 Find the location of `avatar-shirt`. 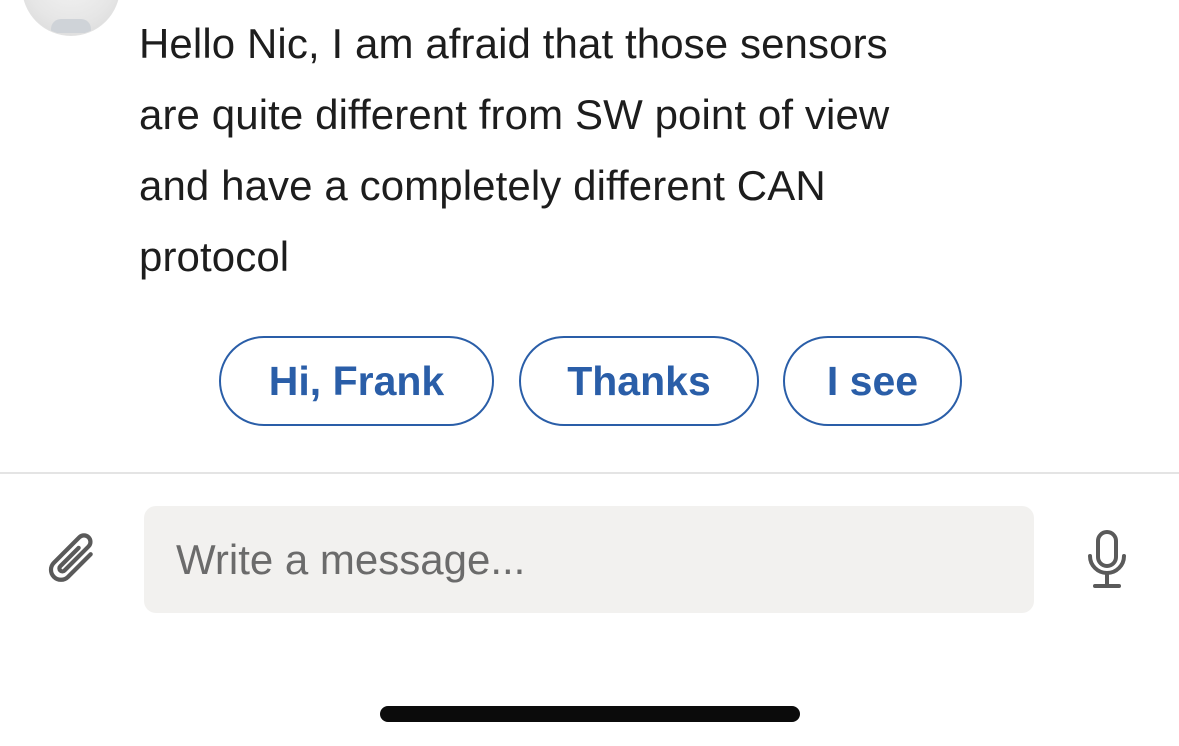

avatar-shirt is located at coordinates (71, 26).